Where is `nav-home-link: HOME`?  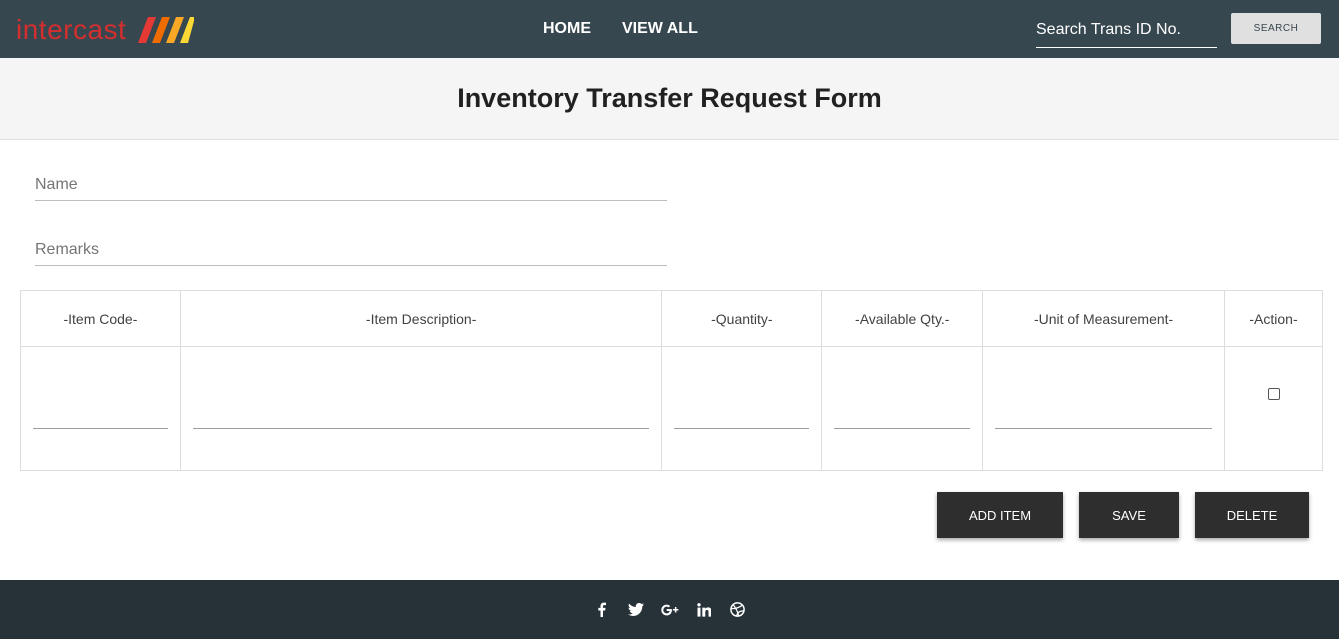 nav-home-link: HOME is located at coordinates (567, 29).